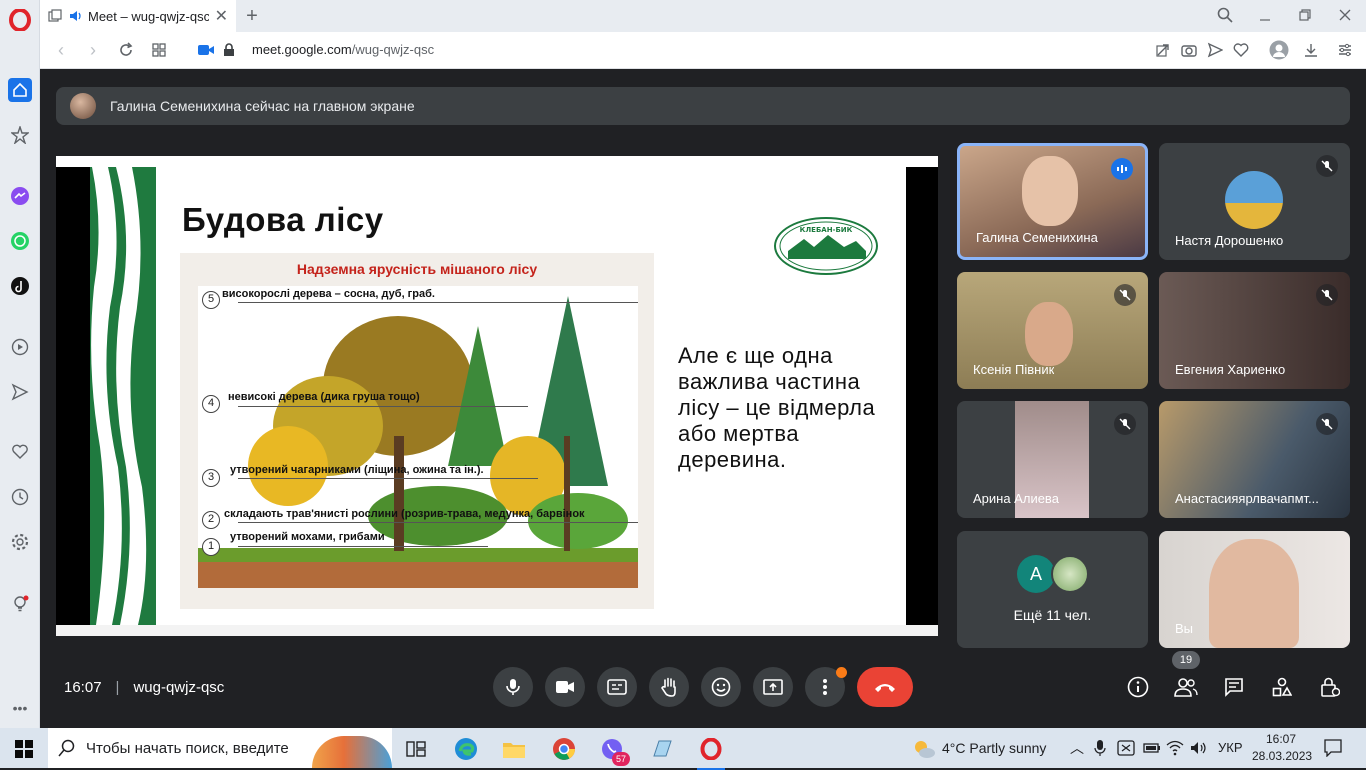 This screenshot has height=770, width=1366. I want to click on present-screen-button, so click(773, 687).